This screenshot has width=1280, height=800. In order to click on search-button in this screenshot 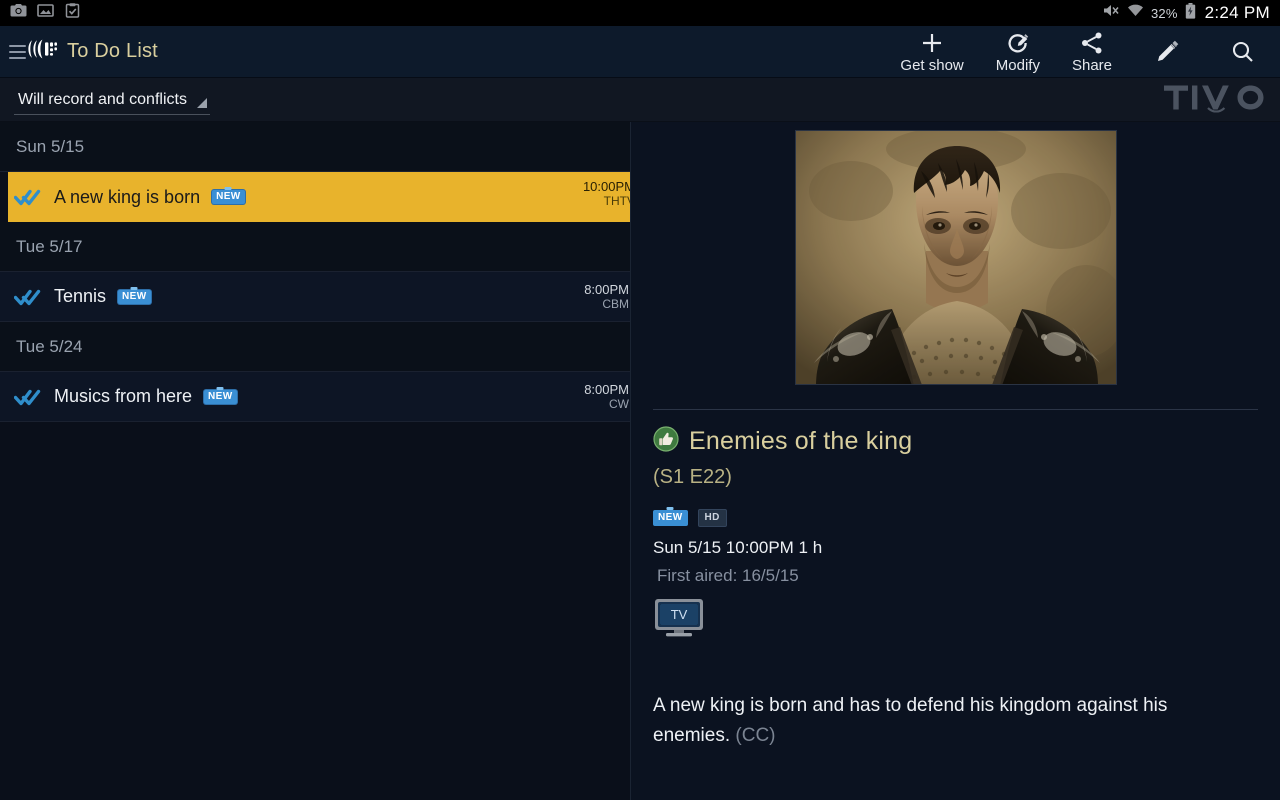, I will do `click(1243, 51)`.